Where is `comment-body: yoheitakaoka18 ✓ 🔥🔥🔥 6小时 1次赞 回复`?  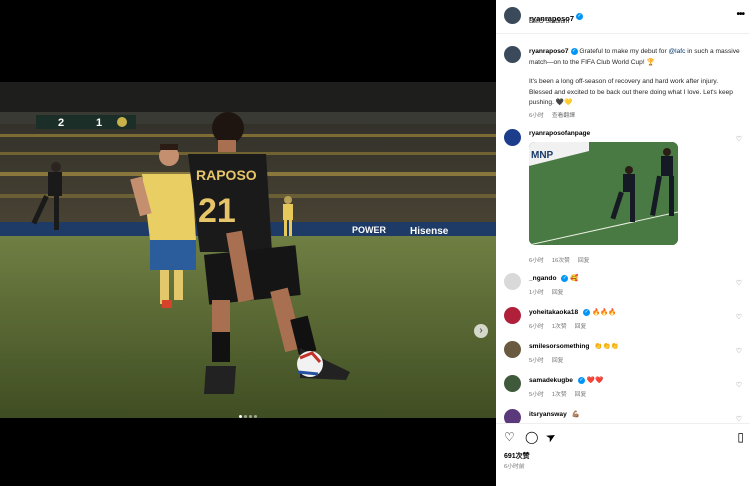
comment-body: yoheitakaoka18 ✓ 🔥🔥🔥 6小时 1次赞 回复 is located at coordinates (629, 319).